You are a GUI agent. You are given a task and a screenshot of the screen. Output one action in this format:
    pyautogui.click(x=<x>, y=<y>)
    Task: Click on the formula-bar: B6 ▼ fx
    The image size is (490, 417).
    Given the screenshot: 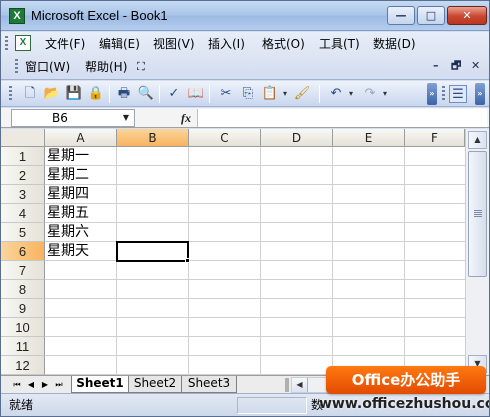 What is the action you would take?
    pyautogui.click(x=245, y=118)
    